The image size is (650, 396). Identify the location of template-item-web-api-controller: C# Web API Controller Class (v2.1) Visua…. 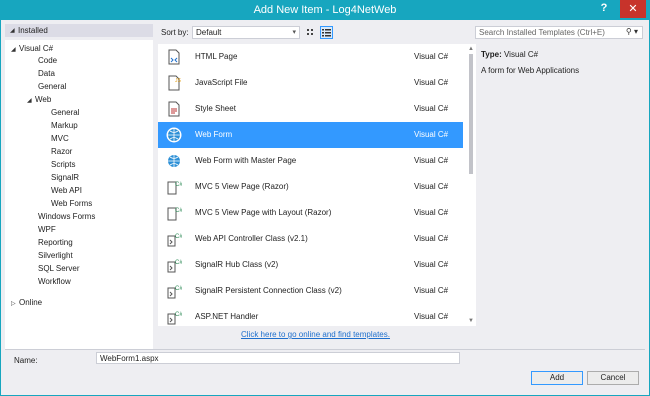
(310, 239).